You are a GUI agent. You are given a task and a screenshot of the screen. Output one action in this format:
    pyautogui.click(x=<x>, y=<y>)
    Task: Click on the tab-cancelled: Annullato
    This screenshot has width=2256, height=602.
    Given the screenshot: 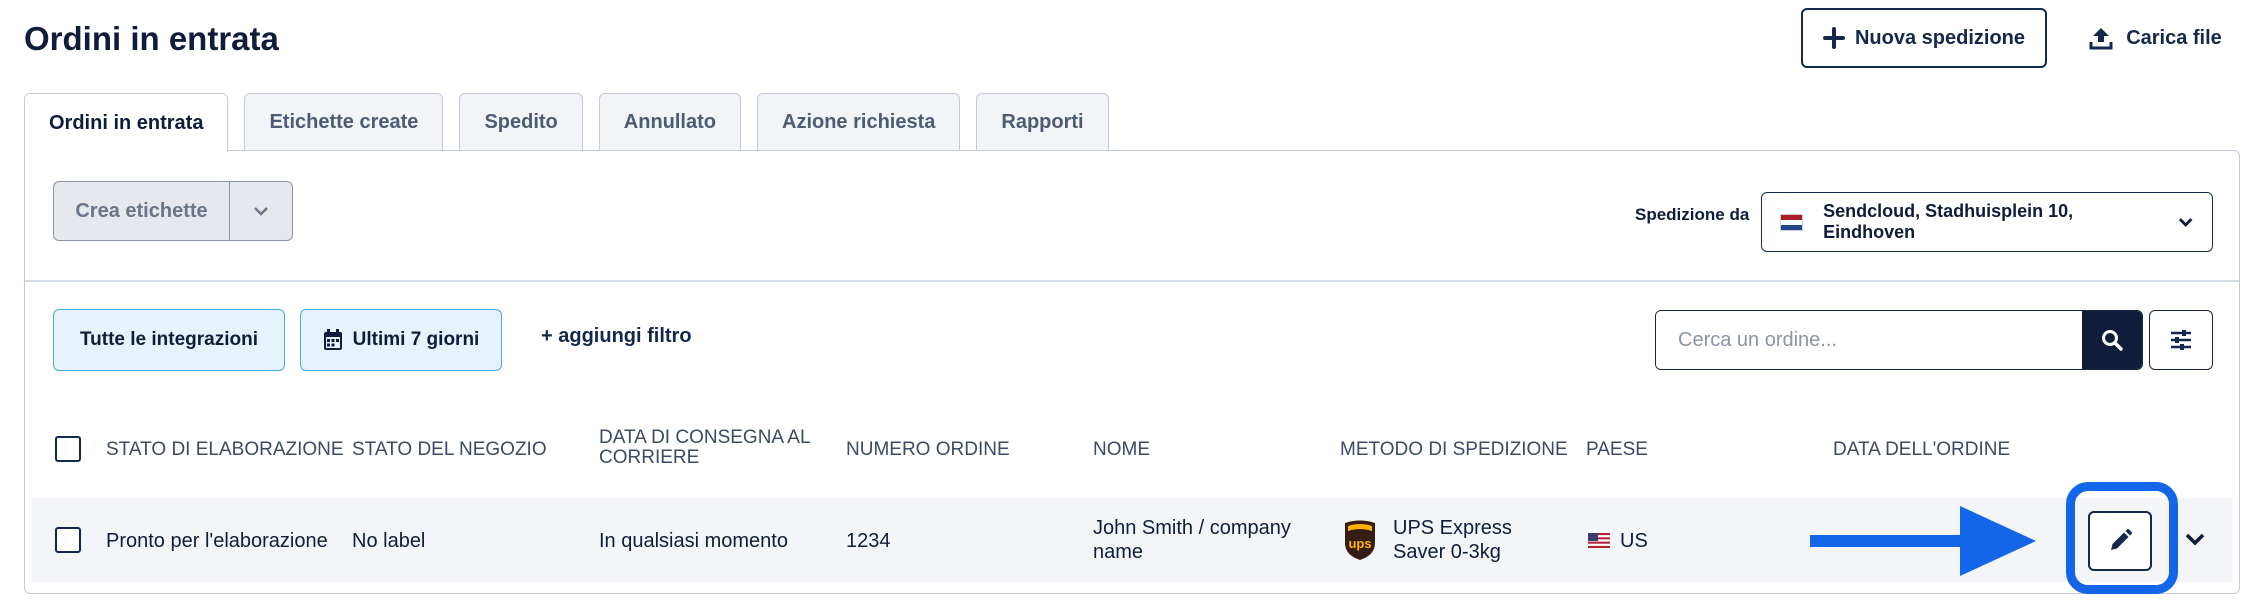 What is the action you would take?
    pyautogui.click(x=669, y=121)
    